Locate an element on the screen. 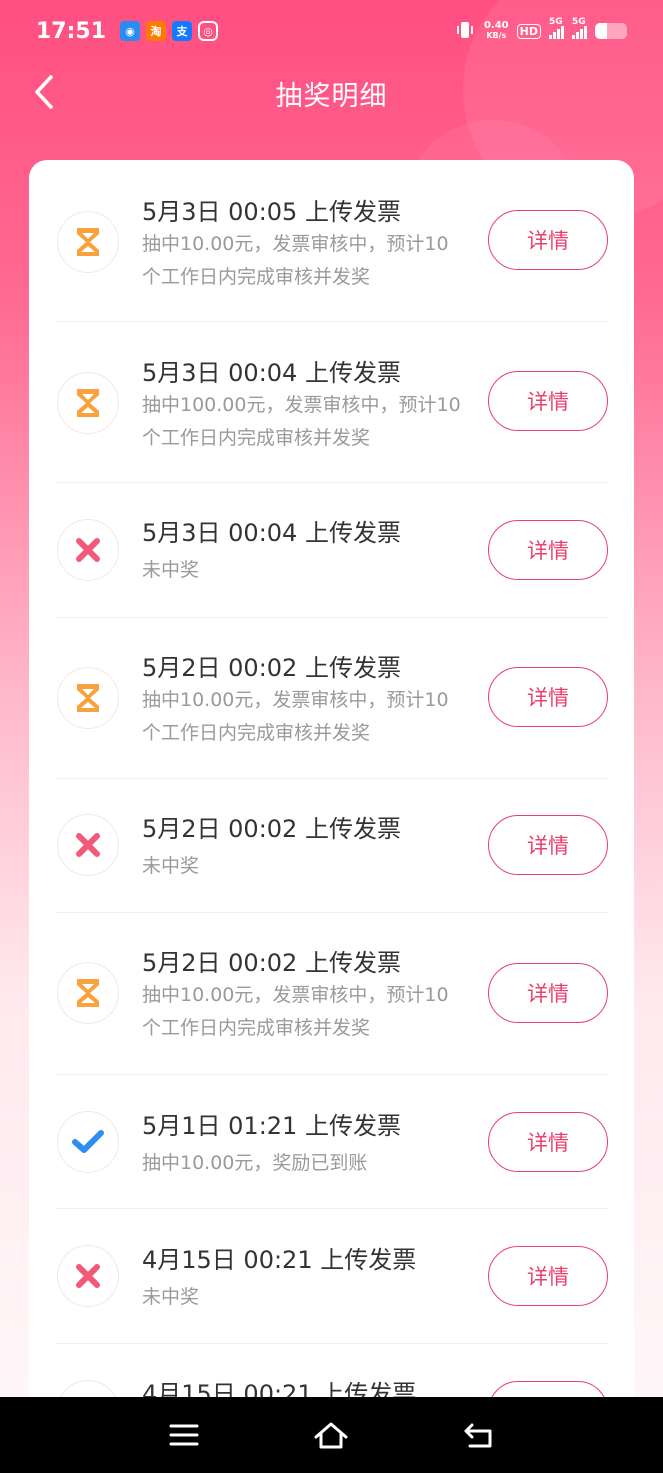 The height and width of the screenshot is (1473, 663). list-item: 4月15日 00:21 上传发票 未中奖 详情 is located at coordinates (331, 1276).